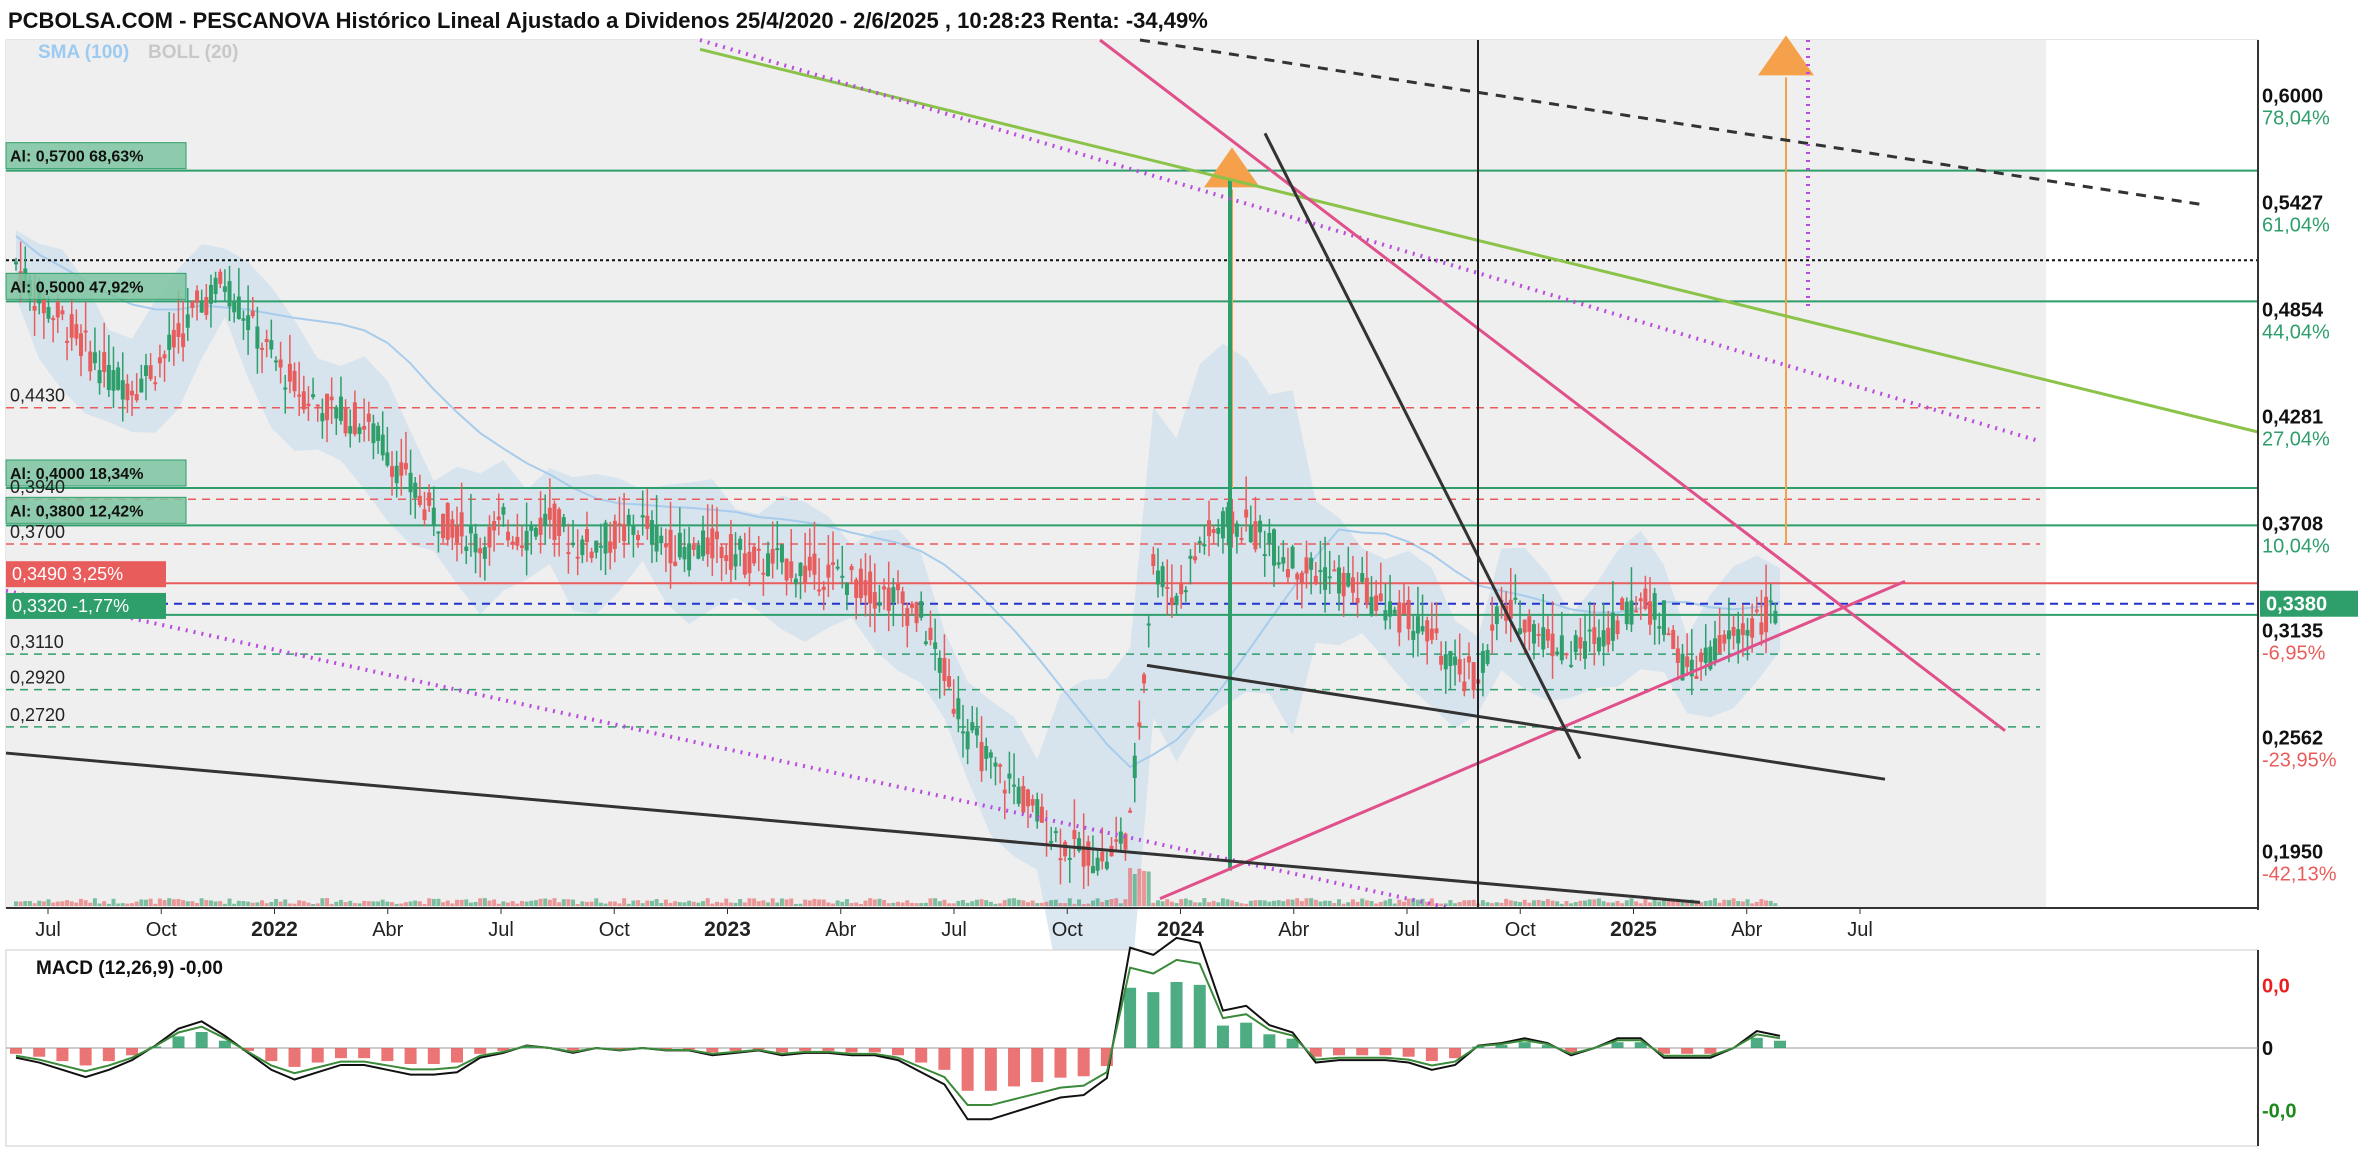 The width and height of the screenshot is (2360, 1152). Describe the element at coordinates (37, 532) in the screenshot. I see `level-label: 0,3700` at that location.